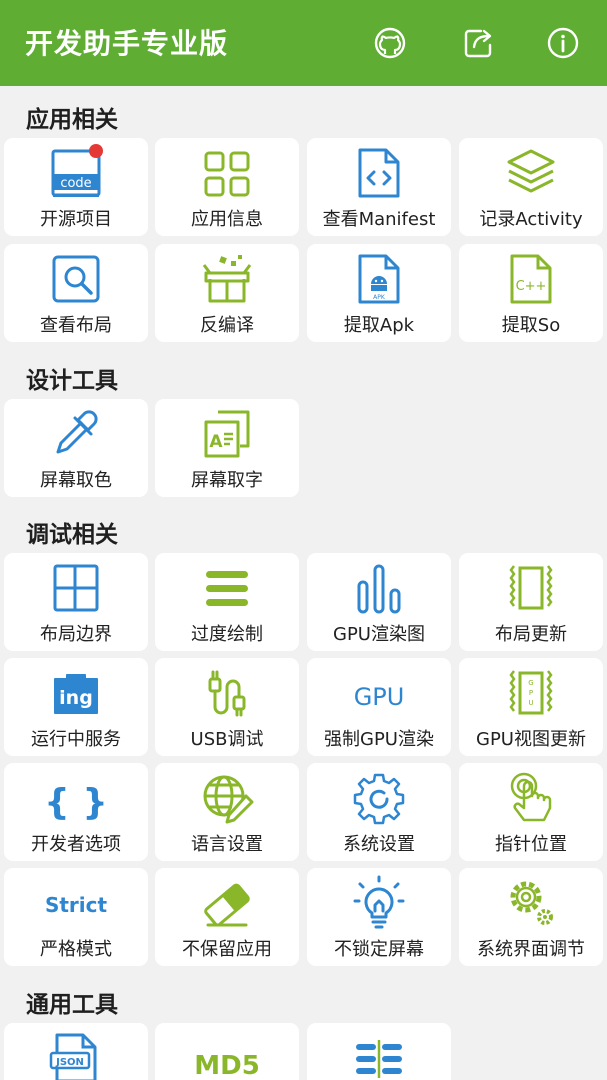 The image size is (607, 1080). What do you see at coordinates (76, 480) in the screenshot?
I see `tile-label: 屏幕取色` at bounding box center [76, 480].